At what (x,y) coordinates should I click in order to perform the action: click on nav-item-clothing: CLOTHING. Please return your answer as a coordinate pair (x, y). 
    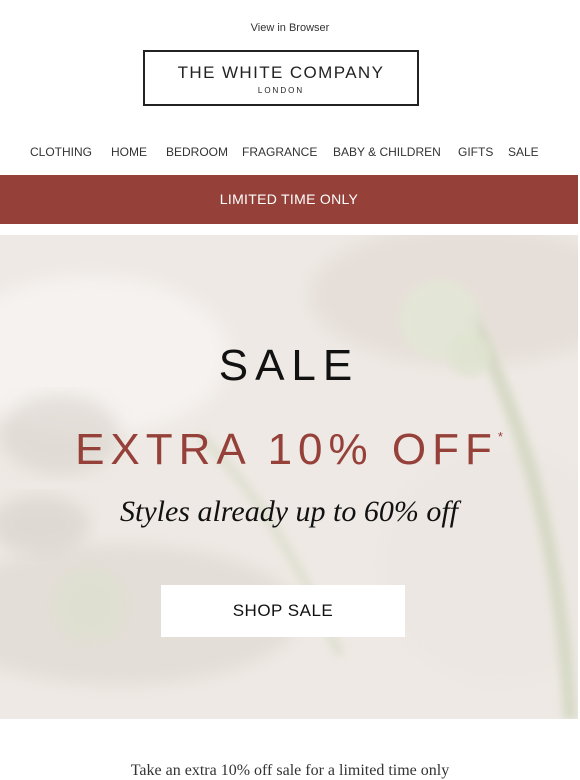
    Looking at the image, I should click on (61, 152).